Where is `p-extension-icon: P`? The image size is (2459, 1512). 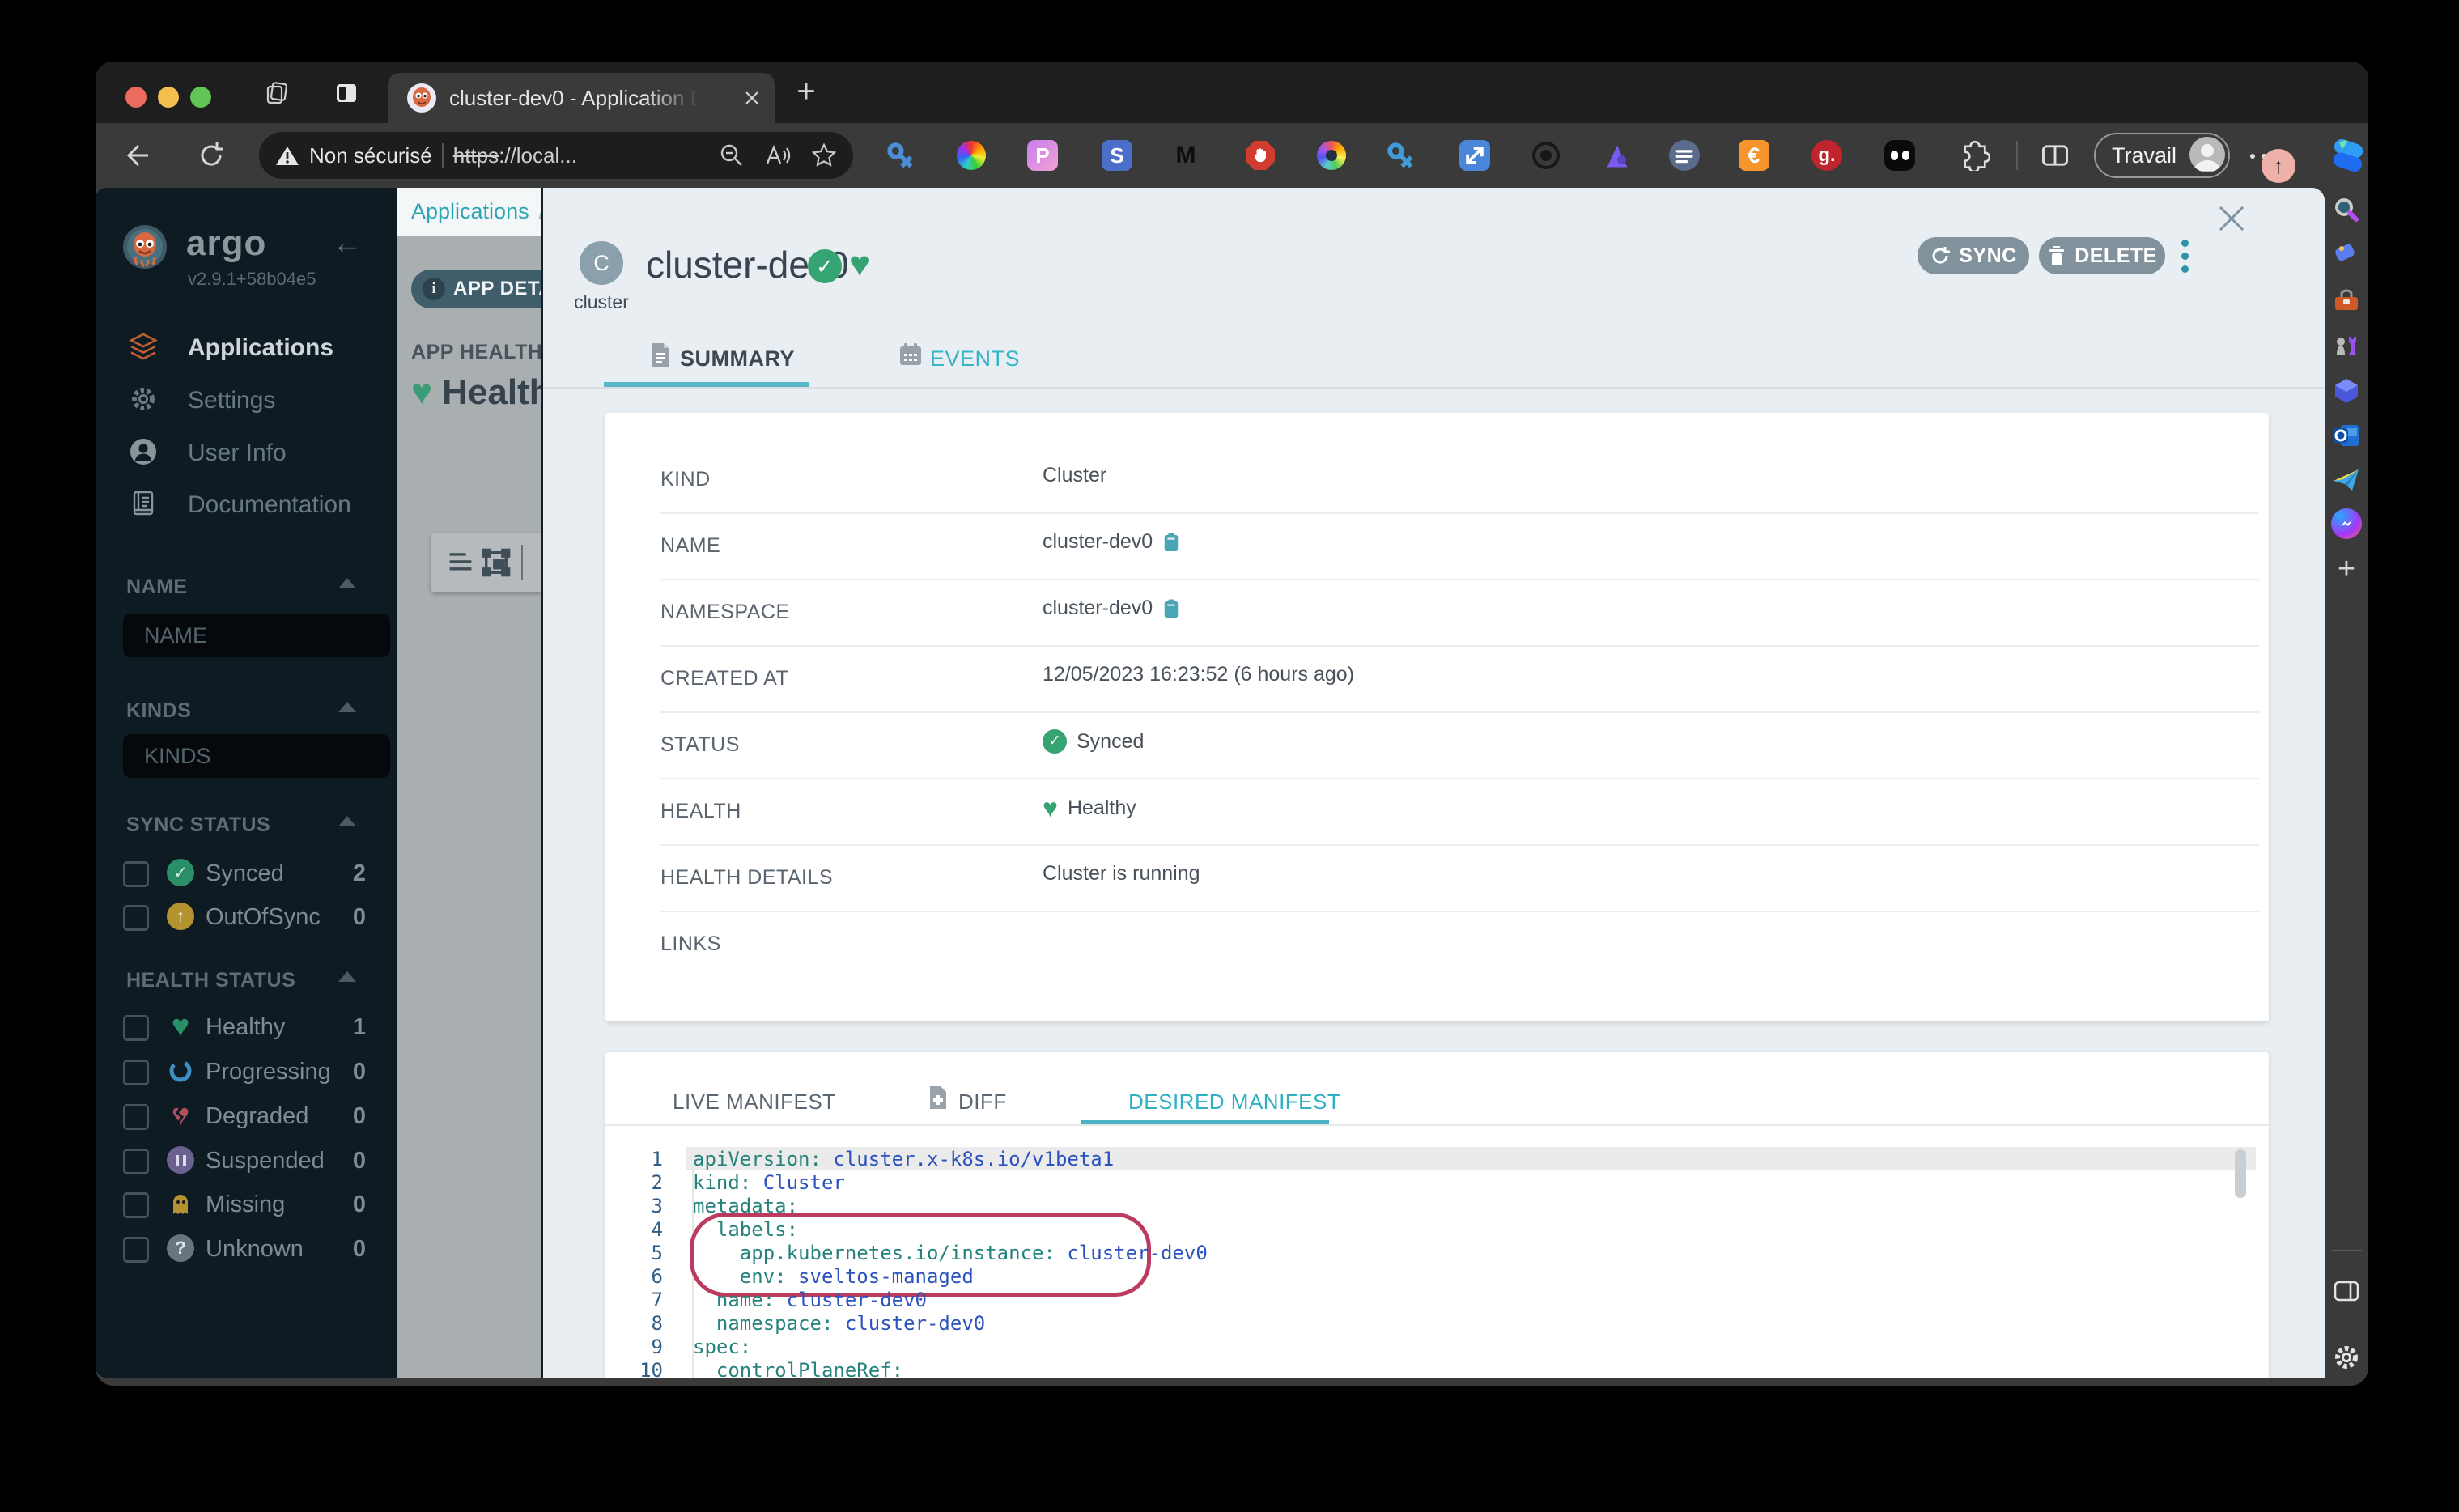
p-extension-icon: P is located at coordinates (1042, 155).